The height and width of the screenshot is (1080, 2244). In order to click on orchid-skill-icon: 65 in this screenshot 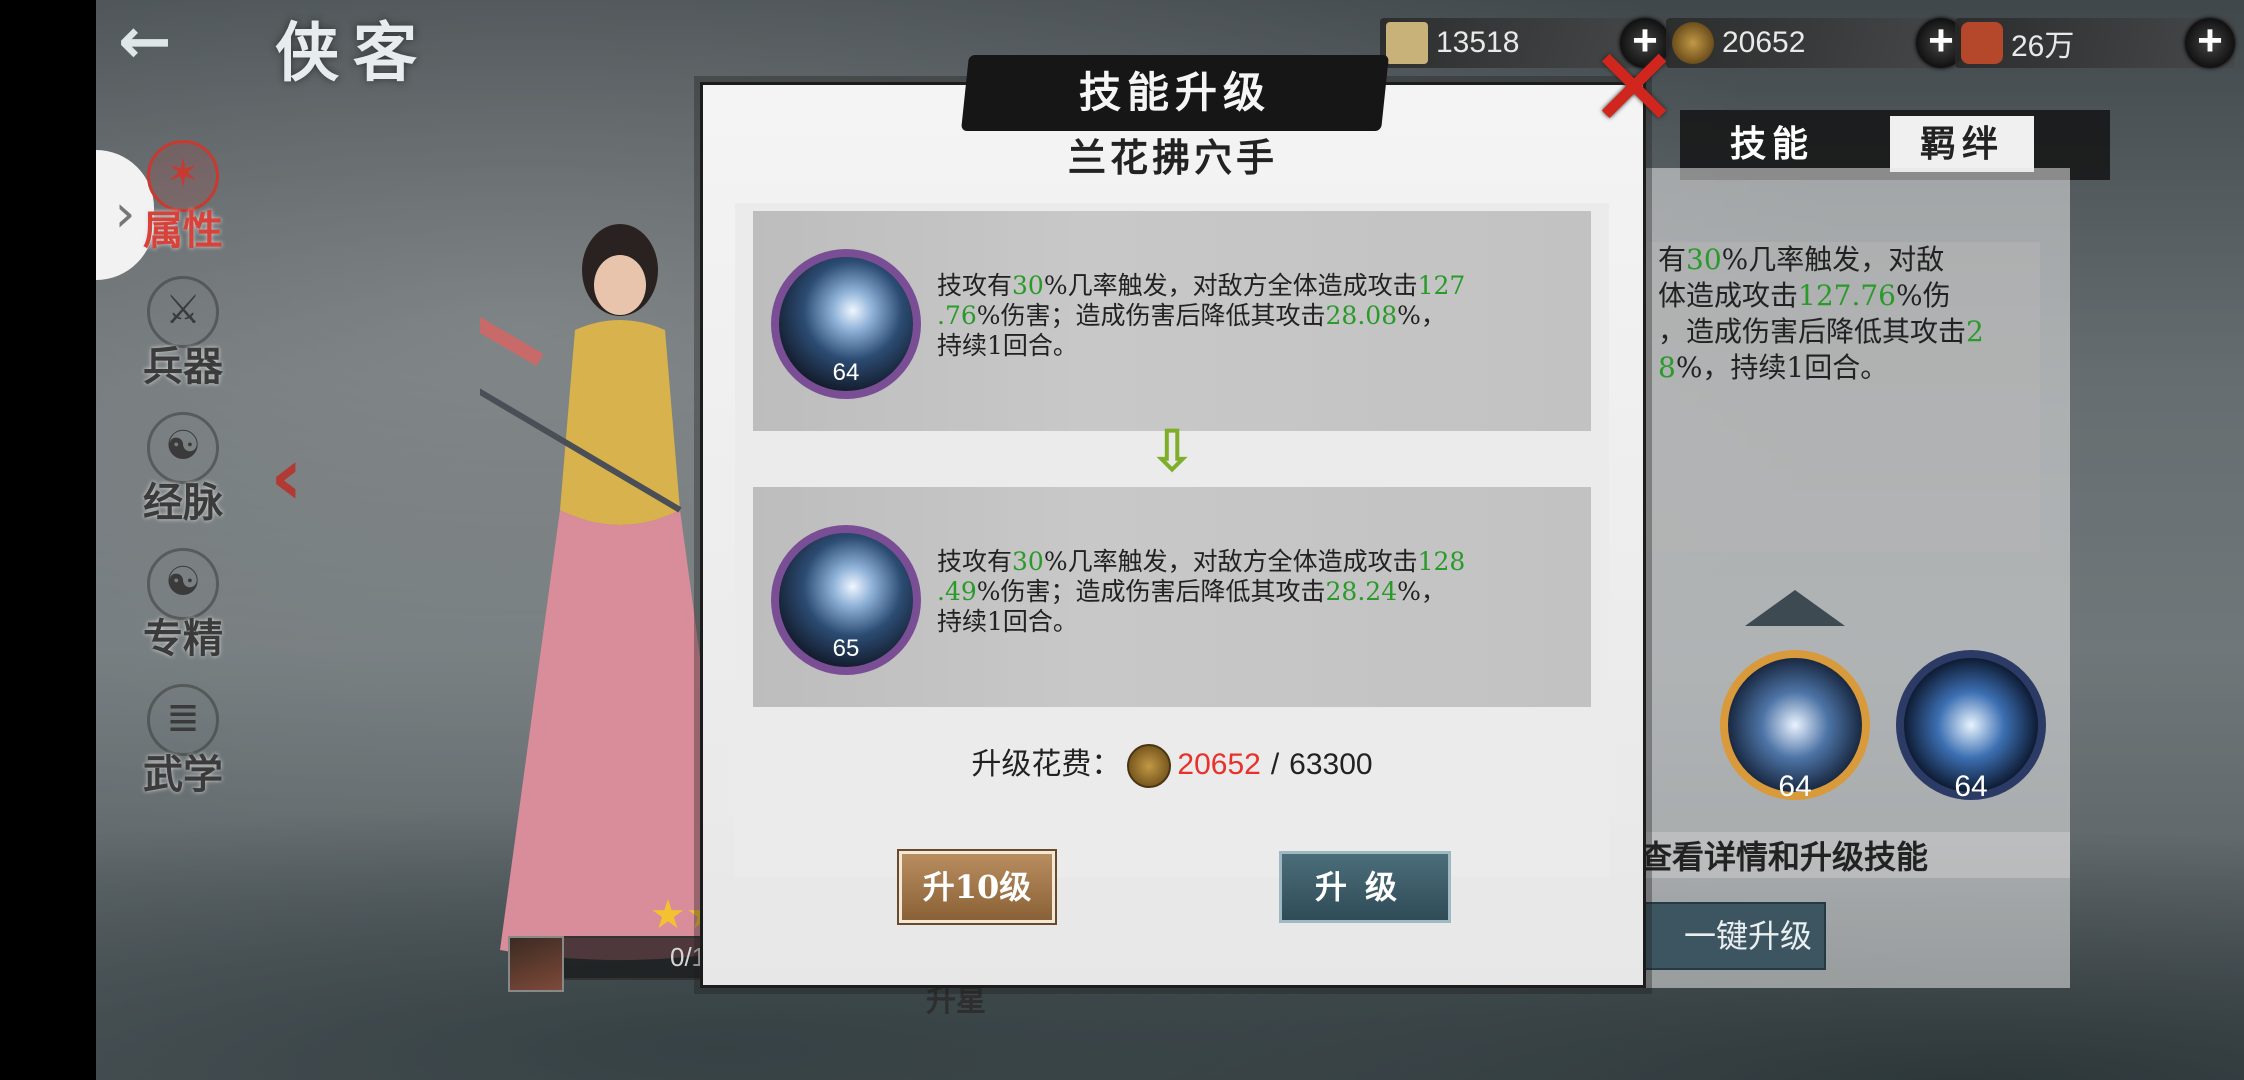, I will do `click(846, 600)`.